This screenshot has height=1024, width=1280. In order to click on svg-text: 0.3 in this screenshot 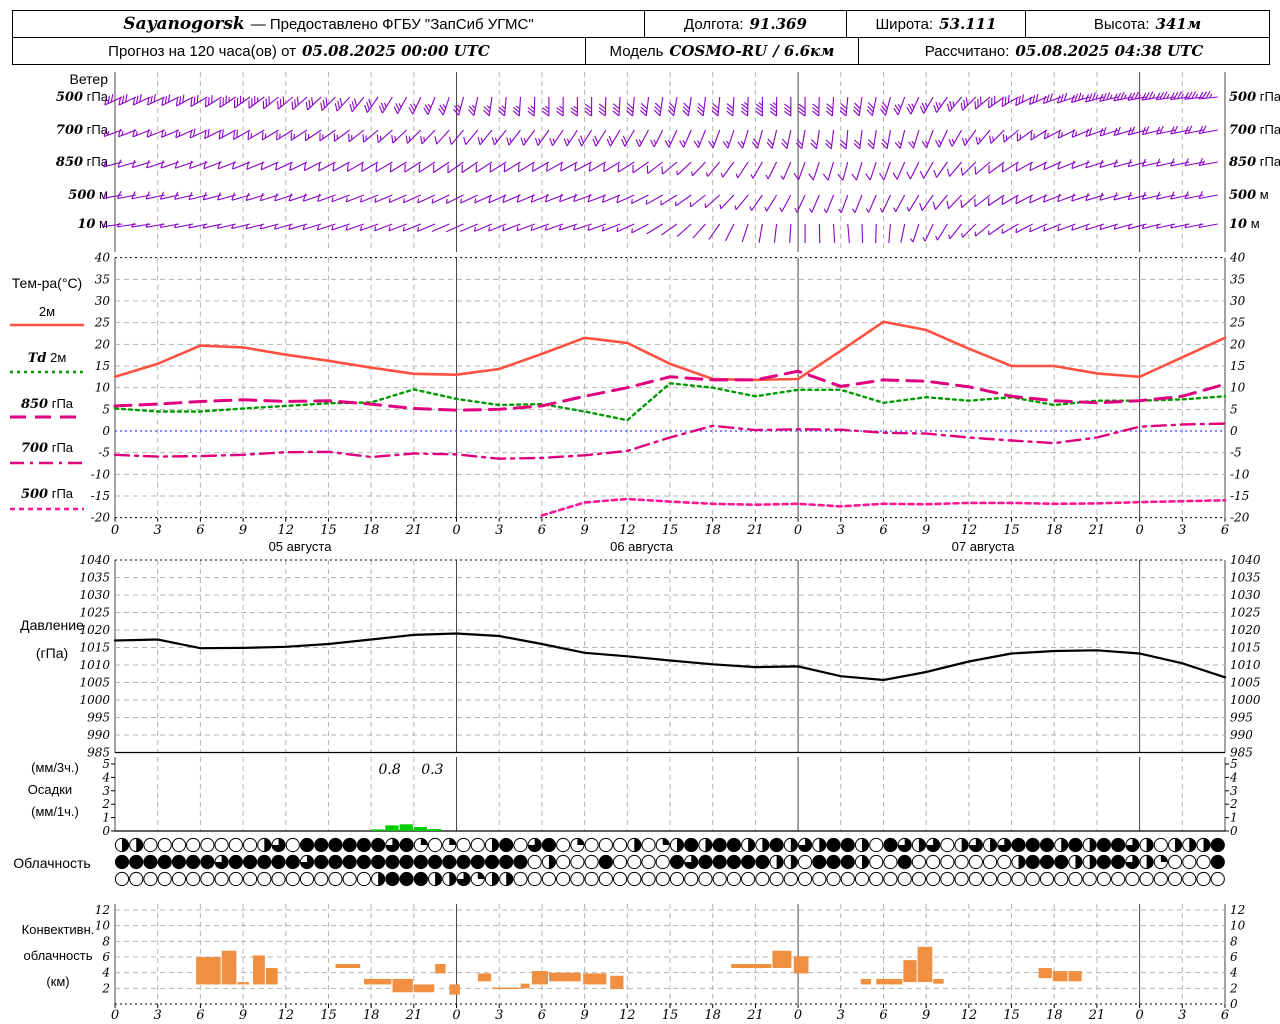, I will do `click(432, 770)`.